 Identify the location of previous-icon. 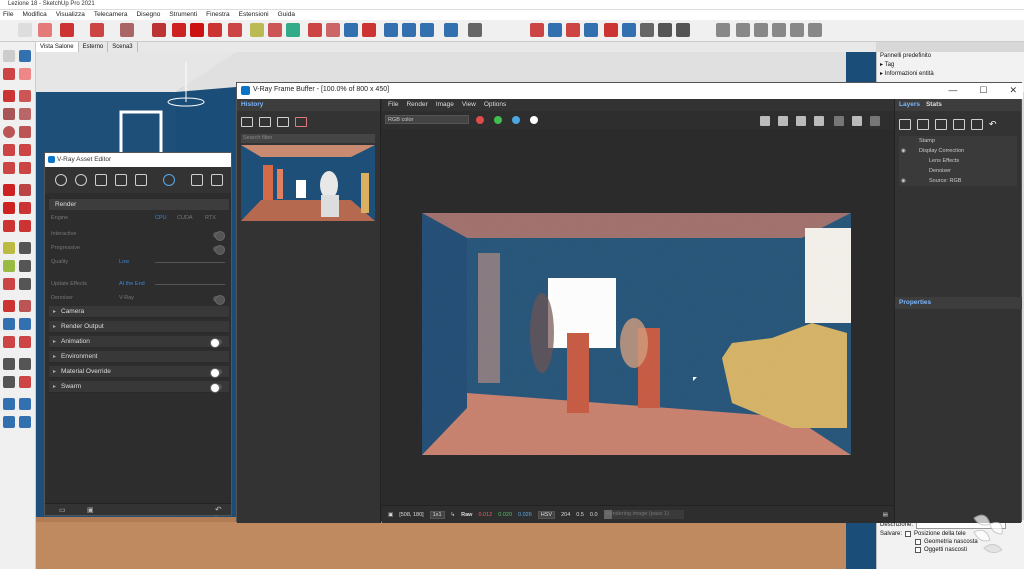
(25, 342).